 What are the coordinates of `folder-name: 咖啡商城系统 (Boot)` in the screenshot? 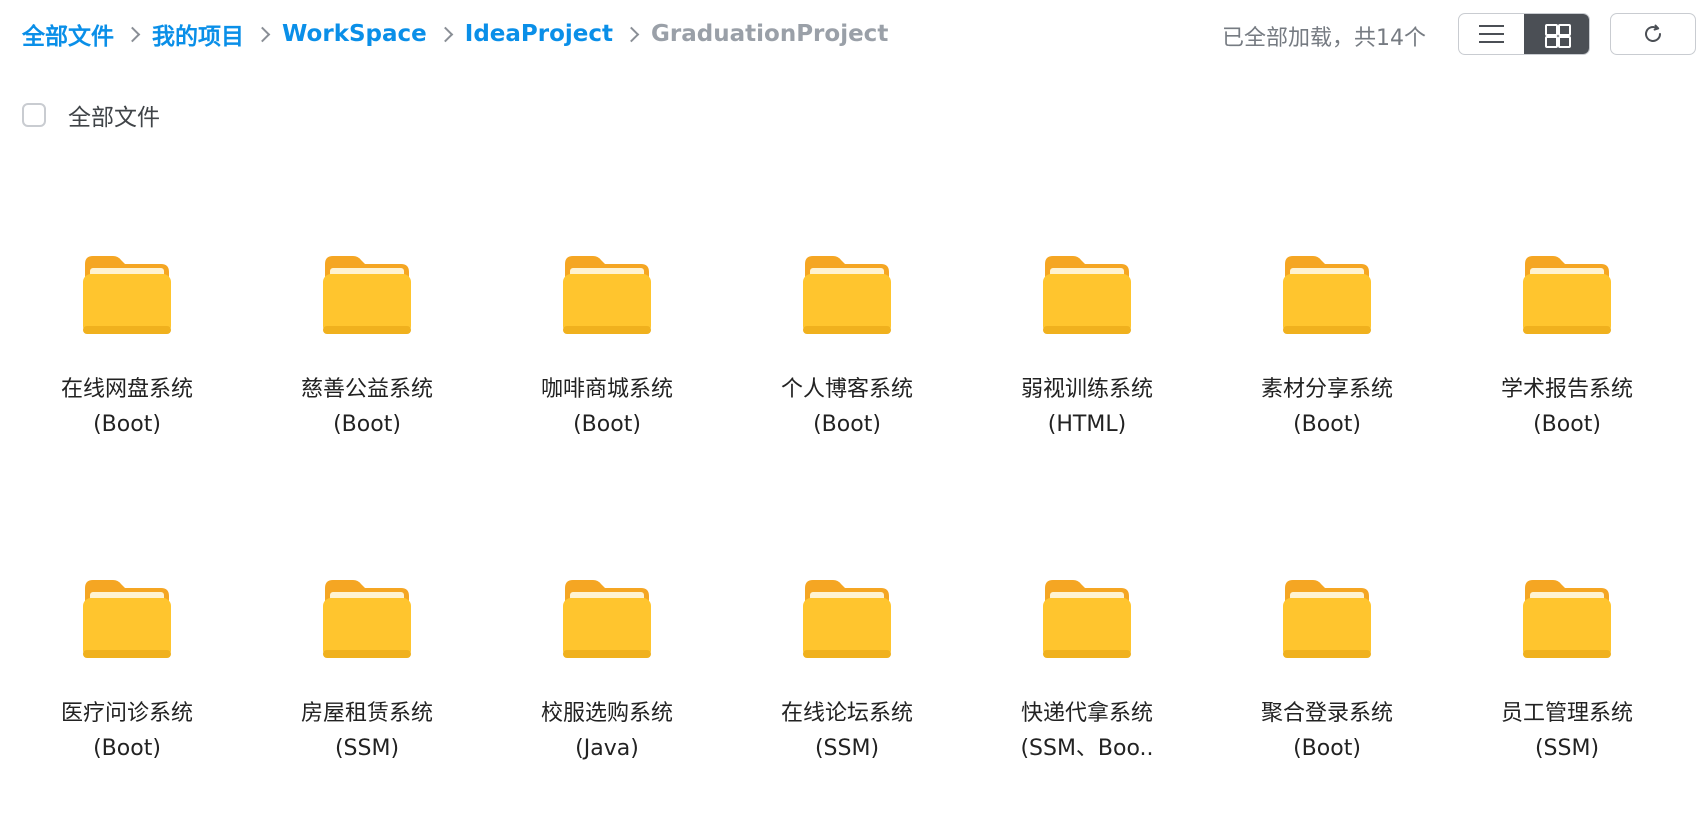 It's located at (607, 407).